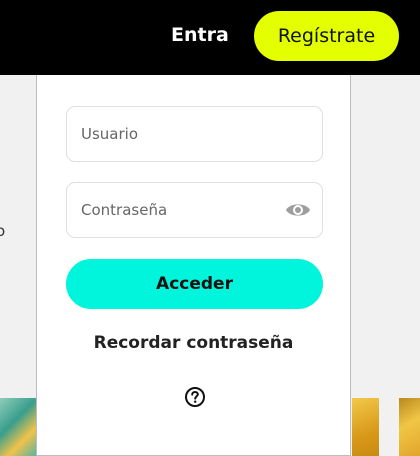 Image resolution: width=420 pixels, height=456 pixels. What do you see at coordinates (181, 134) in the screenshot?
I see `username-input` at bounding box center [181, 134].